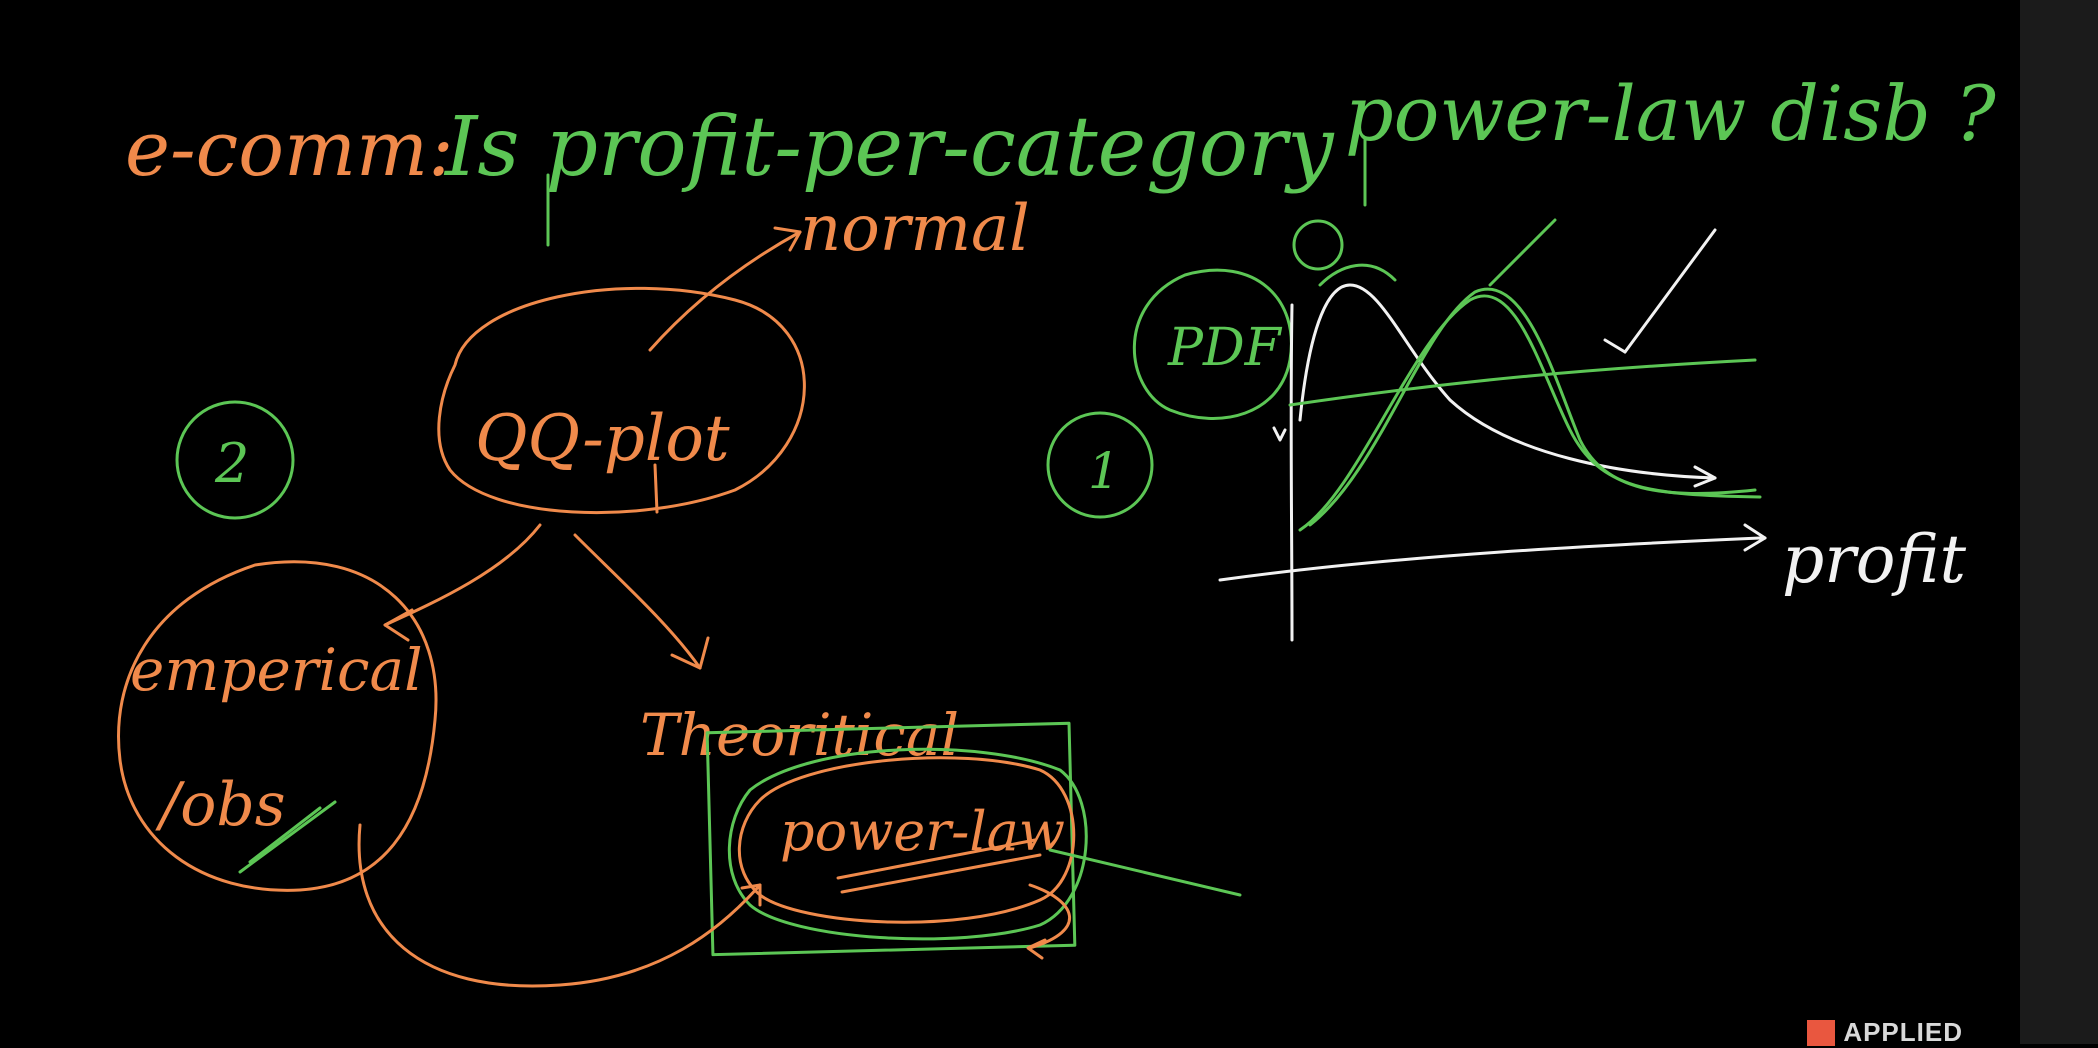 The height and width of the screenshot is (1048, 2098). What do you see at coordinates (915, 229) in the screenshot?
I see `normal-label: normal` at bounding box center [915, 229].